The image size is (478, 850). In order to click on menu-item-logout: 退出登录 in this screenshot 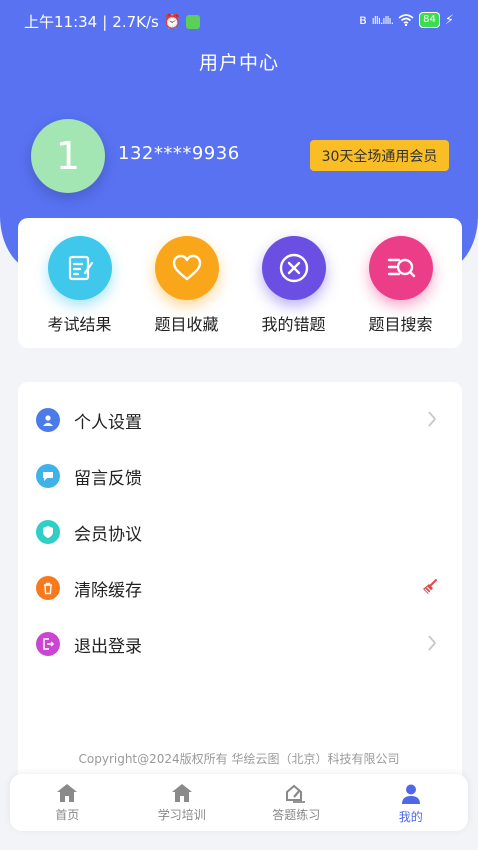, I will do `click(249, 644)`.